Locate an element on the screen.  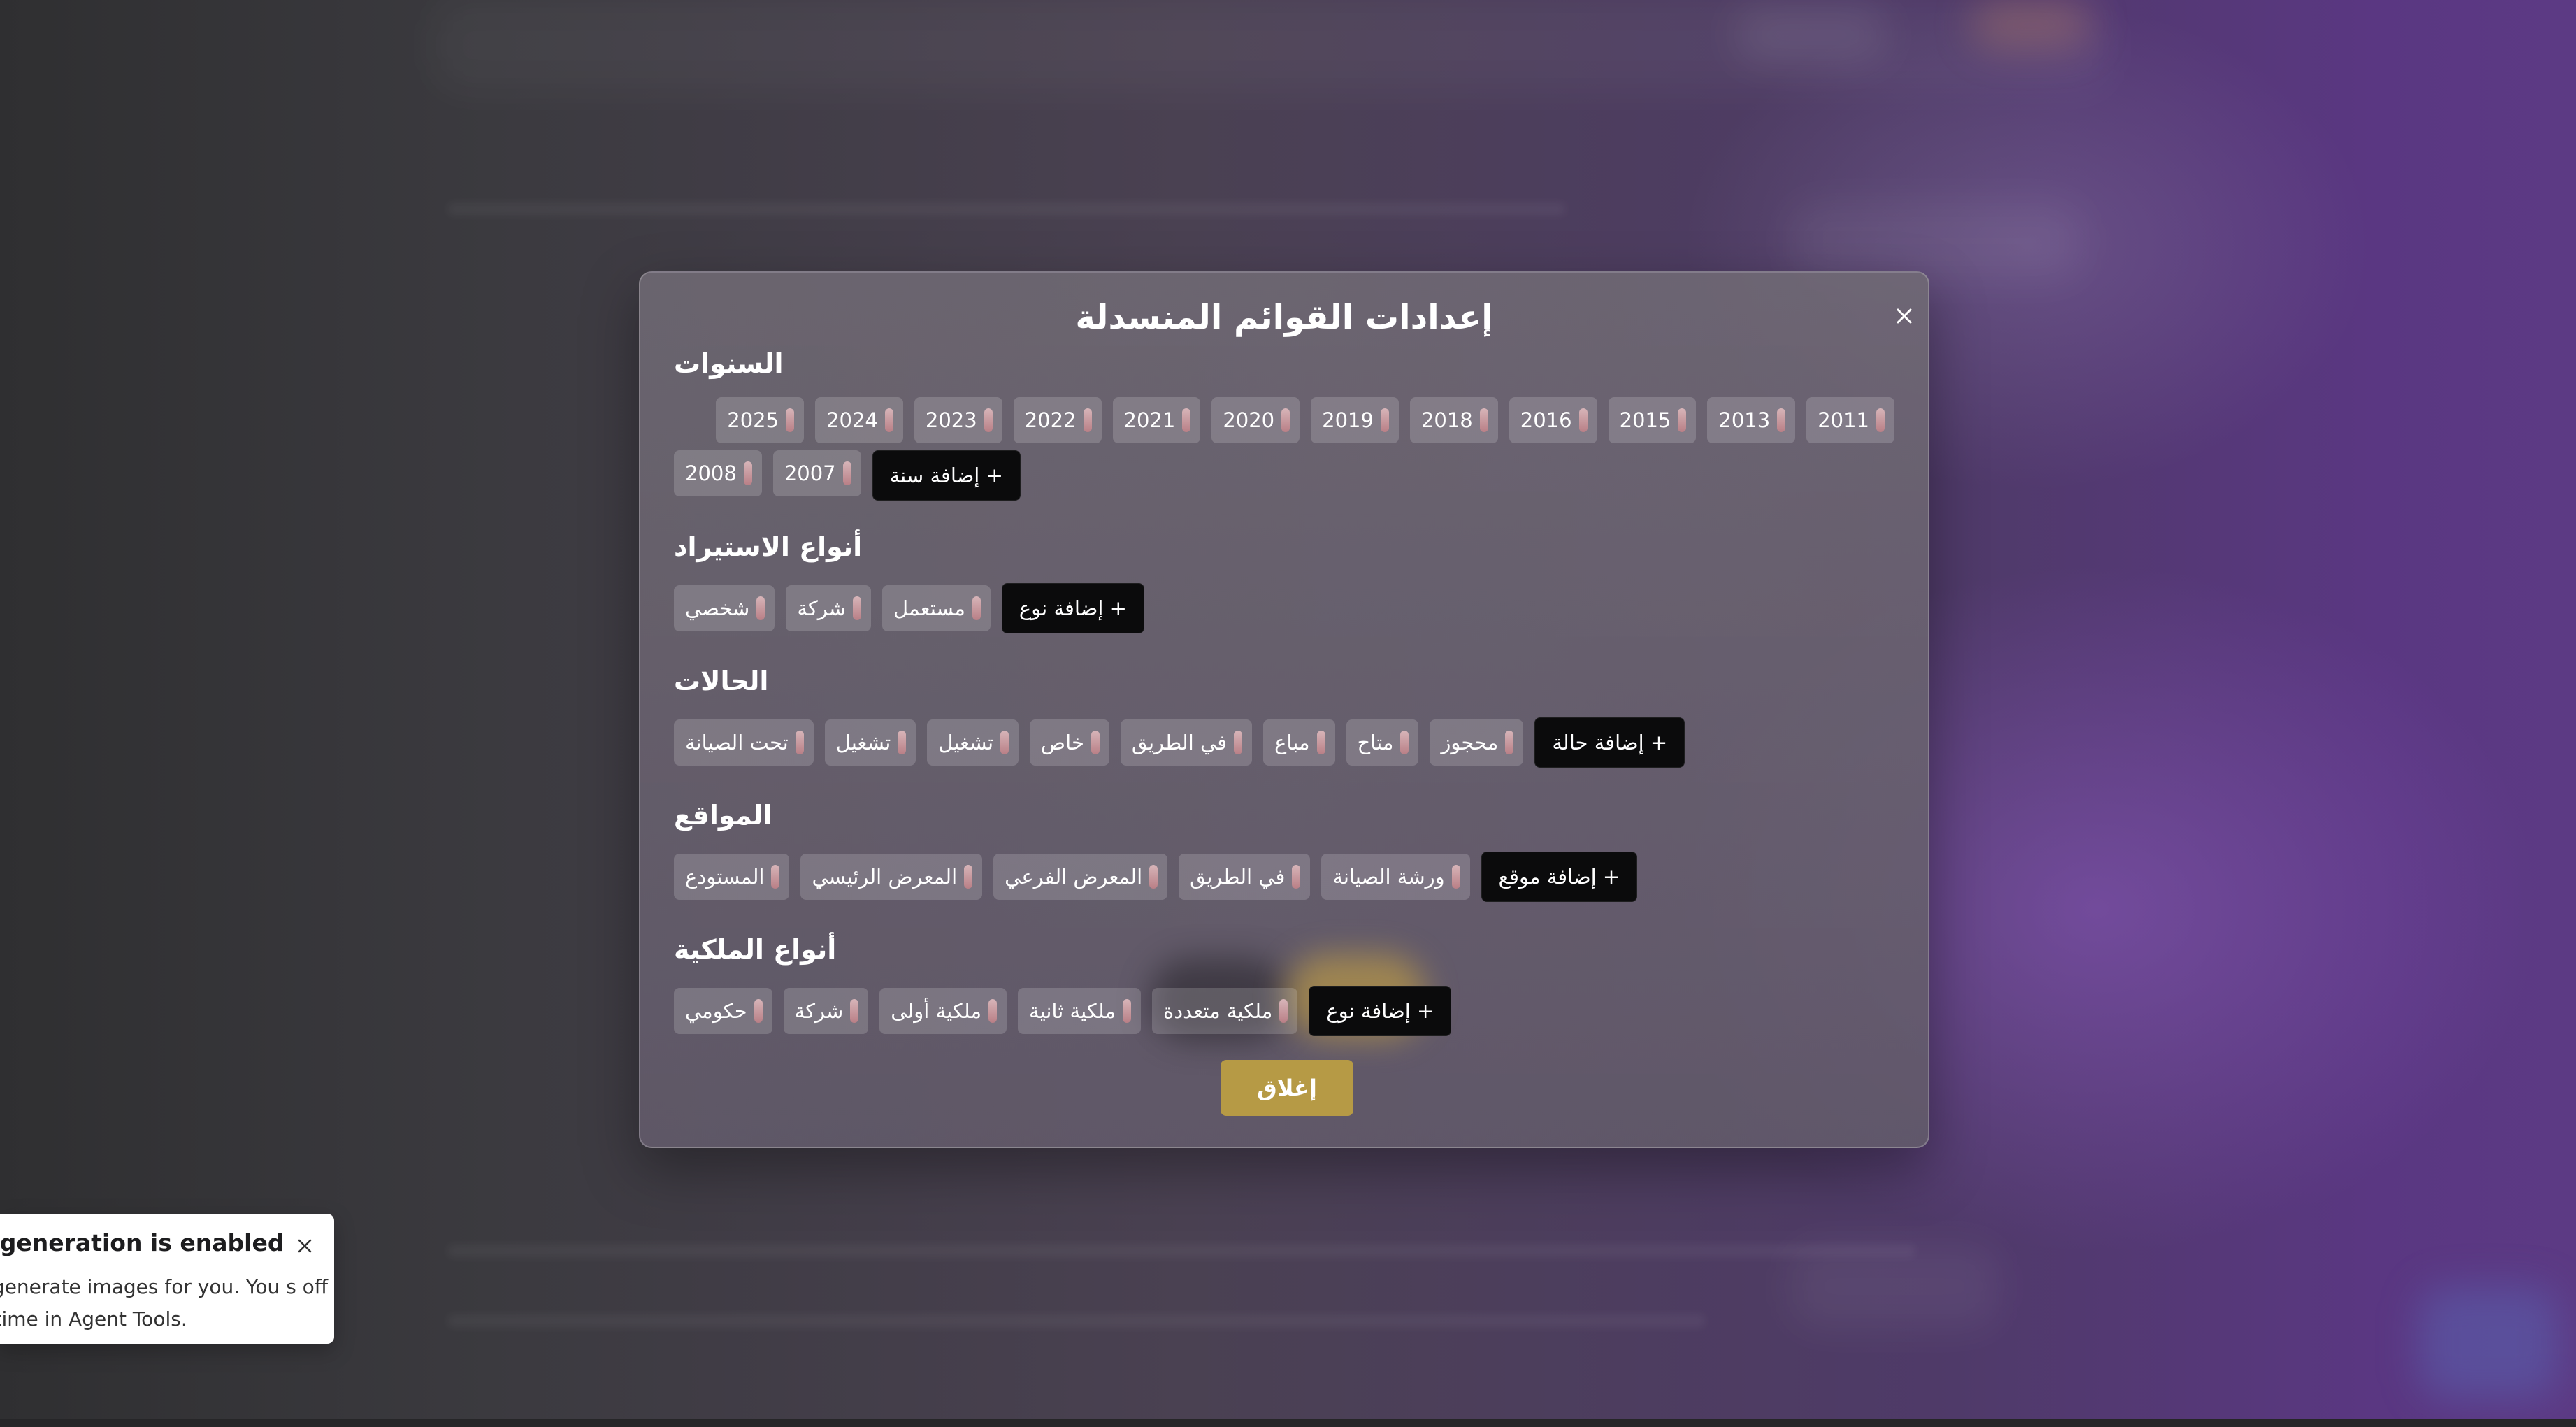
chip-label: في الطريق is located at coordinates (1179, 742).